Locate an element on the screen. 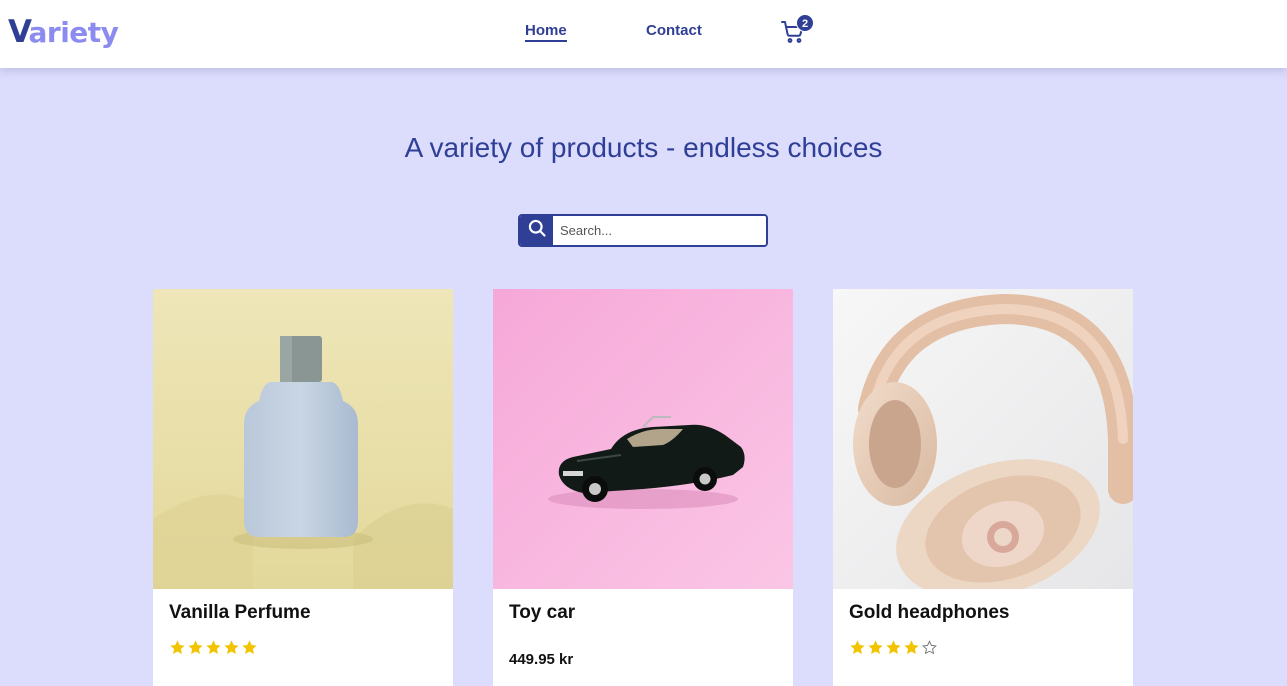 This screenshot has width=1287, height=686. product-title: Vanilla Perfume is located at coordinates (240, 613).